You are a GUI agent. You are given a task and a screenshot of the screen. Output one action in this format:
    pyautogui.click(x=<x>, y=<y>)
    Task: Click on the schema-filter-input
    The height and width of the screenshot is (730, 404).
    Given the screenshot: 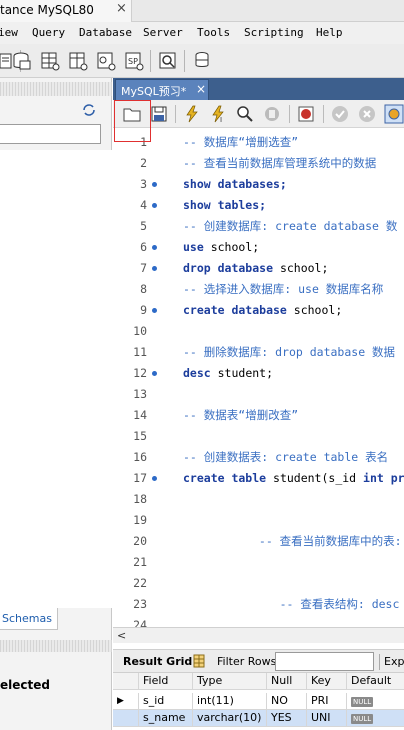 What is the action you would take?
    pyautogui.click(x=50, y=134)
    